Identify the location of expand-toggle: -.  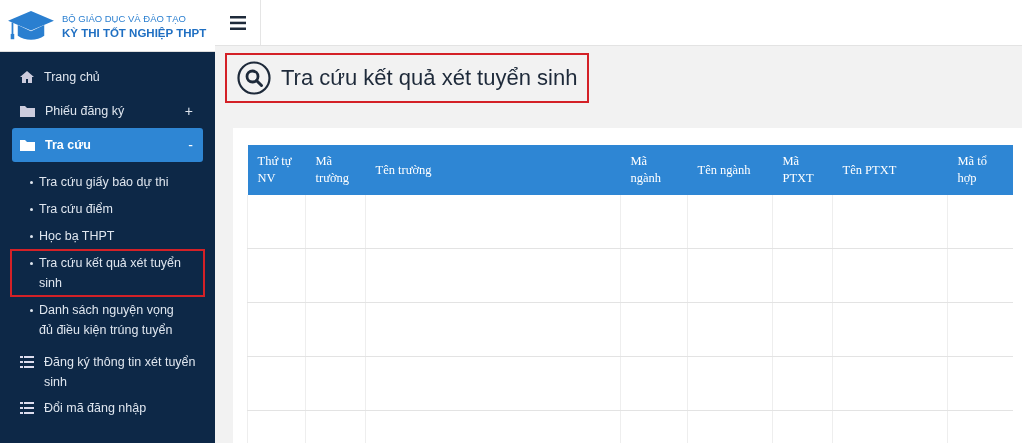
(190, 145).